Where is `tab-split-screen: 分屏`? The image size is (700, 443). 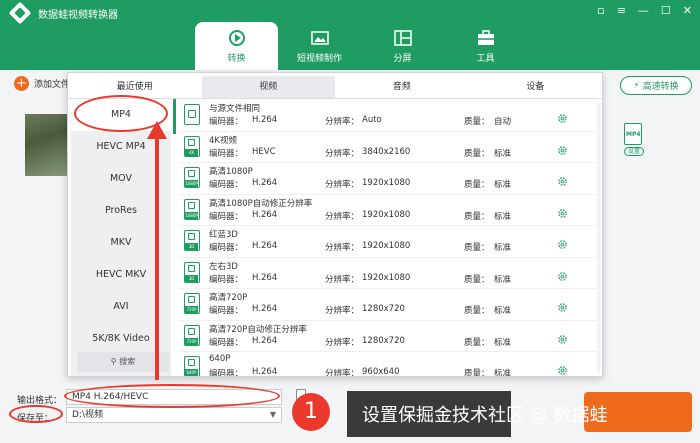
tab-split-screen: 分屏 is located at coordinates (402, 46).